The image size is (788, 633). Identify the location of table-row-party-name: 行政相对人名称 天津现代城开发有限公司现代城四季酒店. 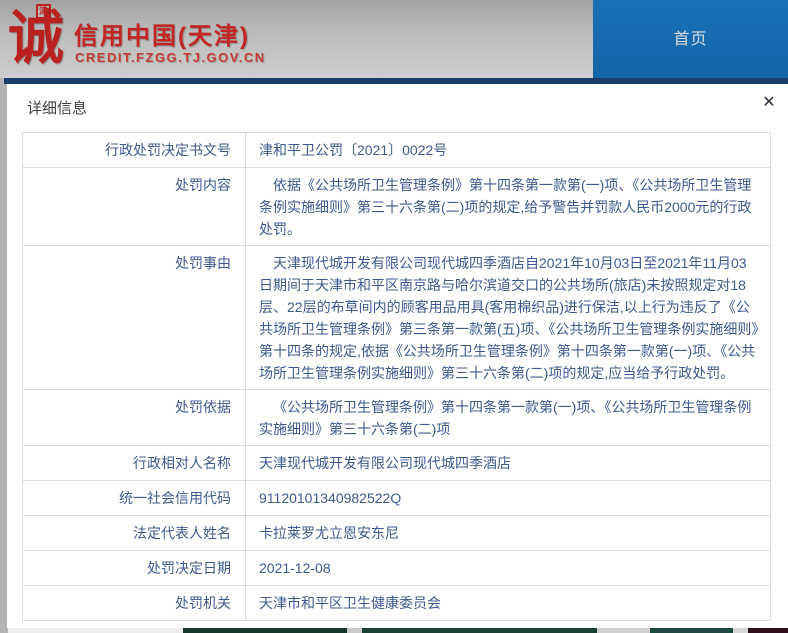
(396, 463).